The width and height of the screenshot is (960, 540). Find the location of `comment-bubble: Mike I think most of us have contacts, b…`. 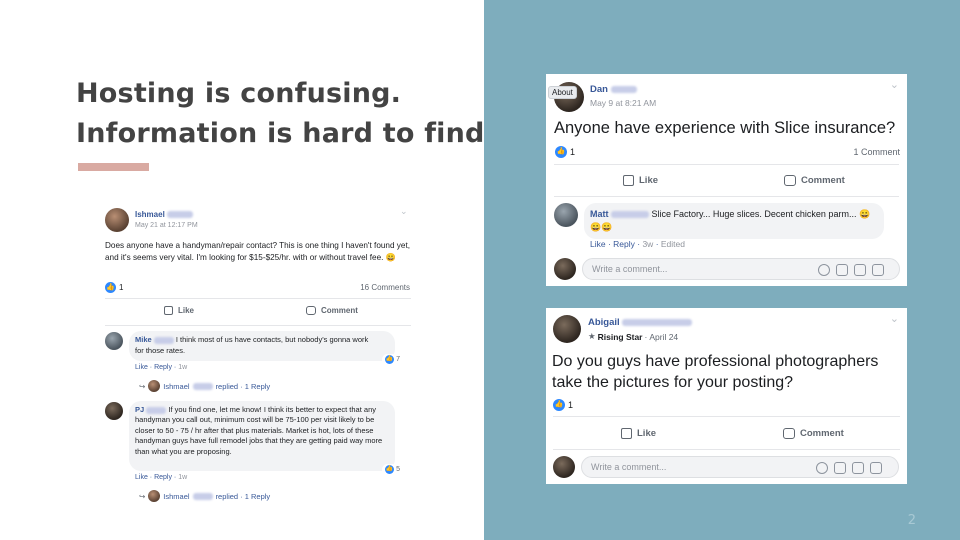

comment-bubble: Mike I think most of us have contacts, b… is located at coordinates (266, 348).